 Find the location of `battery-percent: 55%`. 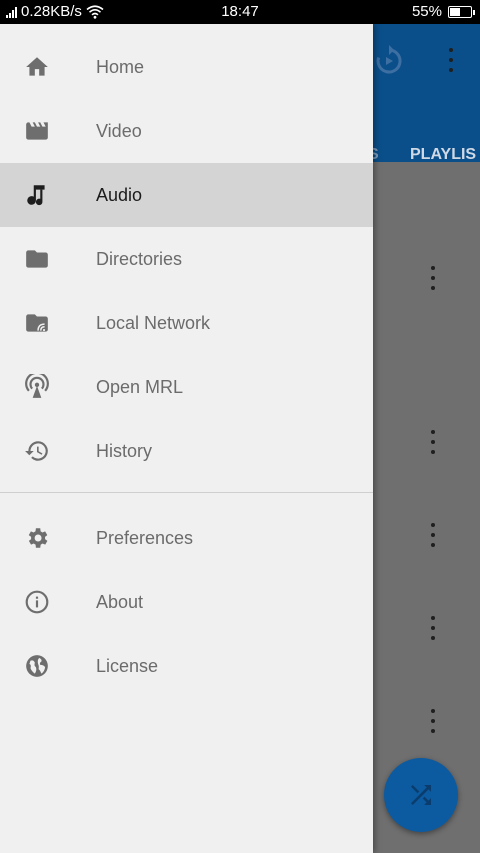

battery-percent: 55% is located at coordinates (426, 11).